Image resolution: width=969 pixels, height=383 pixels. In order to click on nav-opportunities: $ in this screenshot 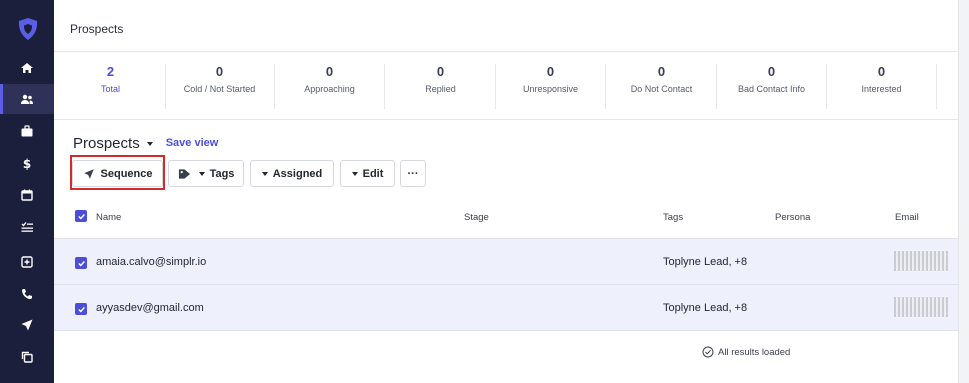, I will do `click(27, 163)`.